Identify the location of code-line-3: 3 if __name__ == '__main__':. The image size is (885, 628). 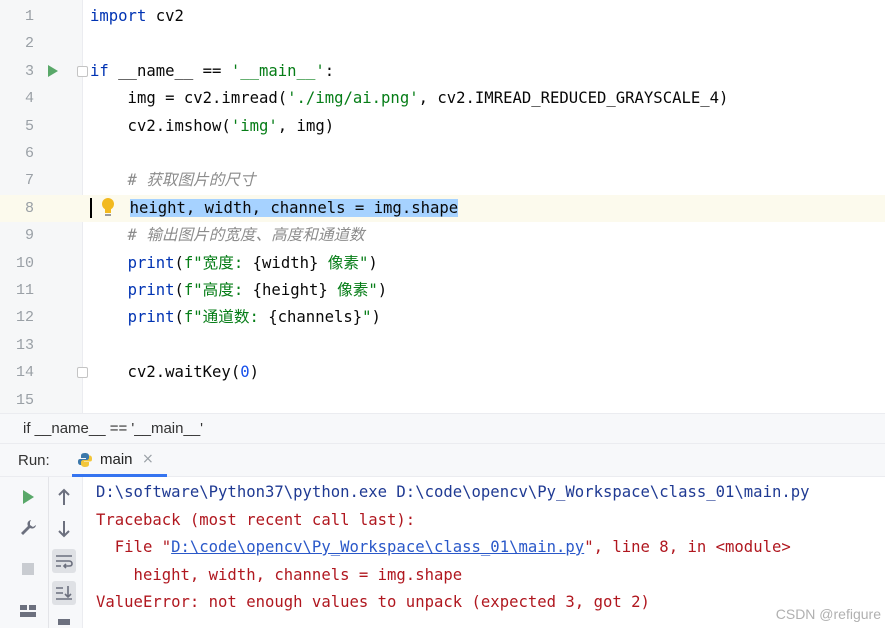
(442, 71).